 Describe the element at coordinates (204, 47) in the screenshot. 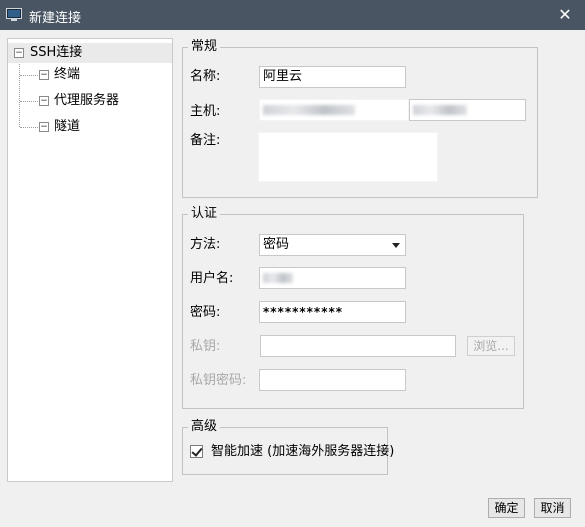

I see `group-title: 常规` at that location.